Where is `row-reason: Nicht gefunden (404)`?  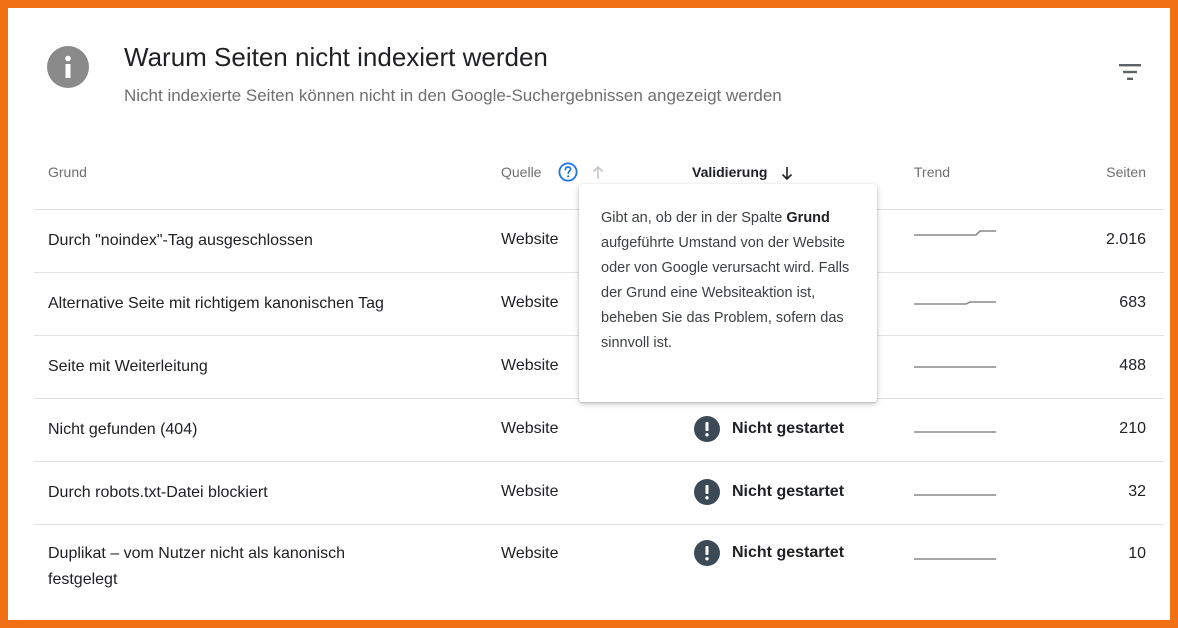
row-reason: Nicht gefunden (404) is located at coordinates (123, 429).